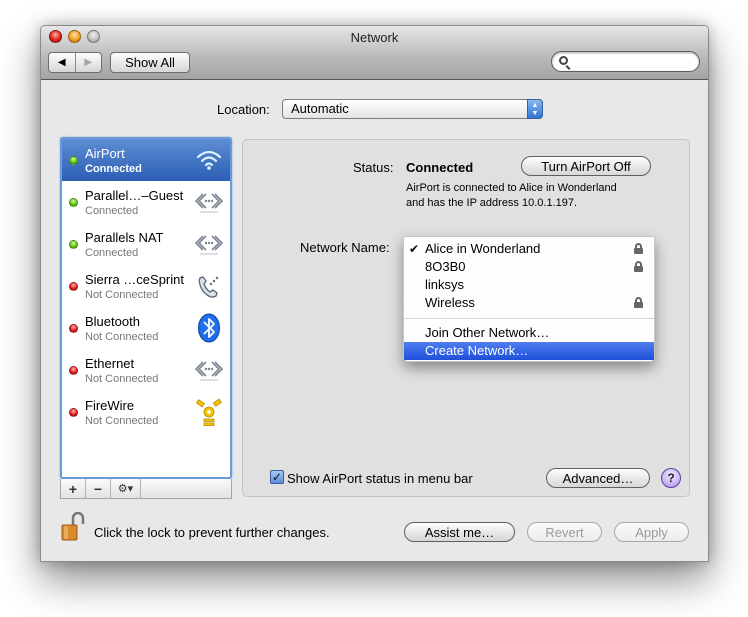  I want to click on location-label: Location:, so click(243, 109).